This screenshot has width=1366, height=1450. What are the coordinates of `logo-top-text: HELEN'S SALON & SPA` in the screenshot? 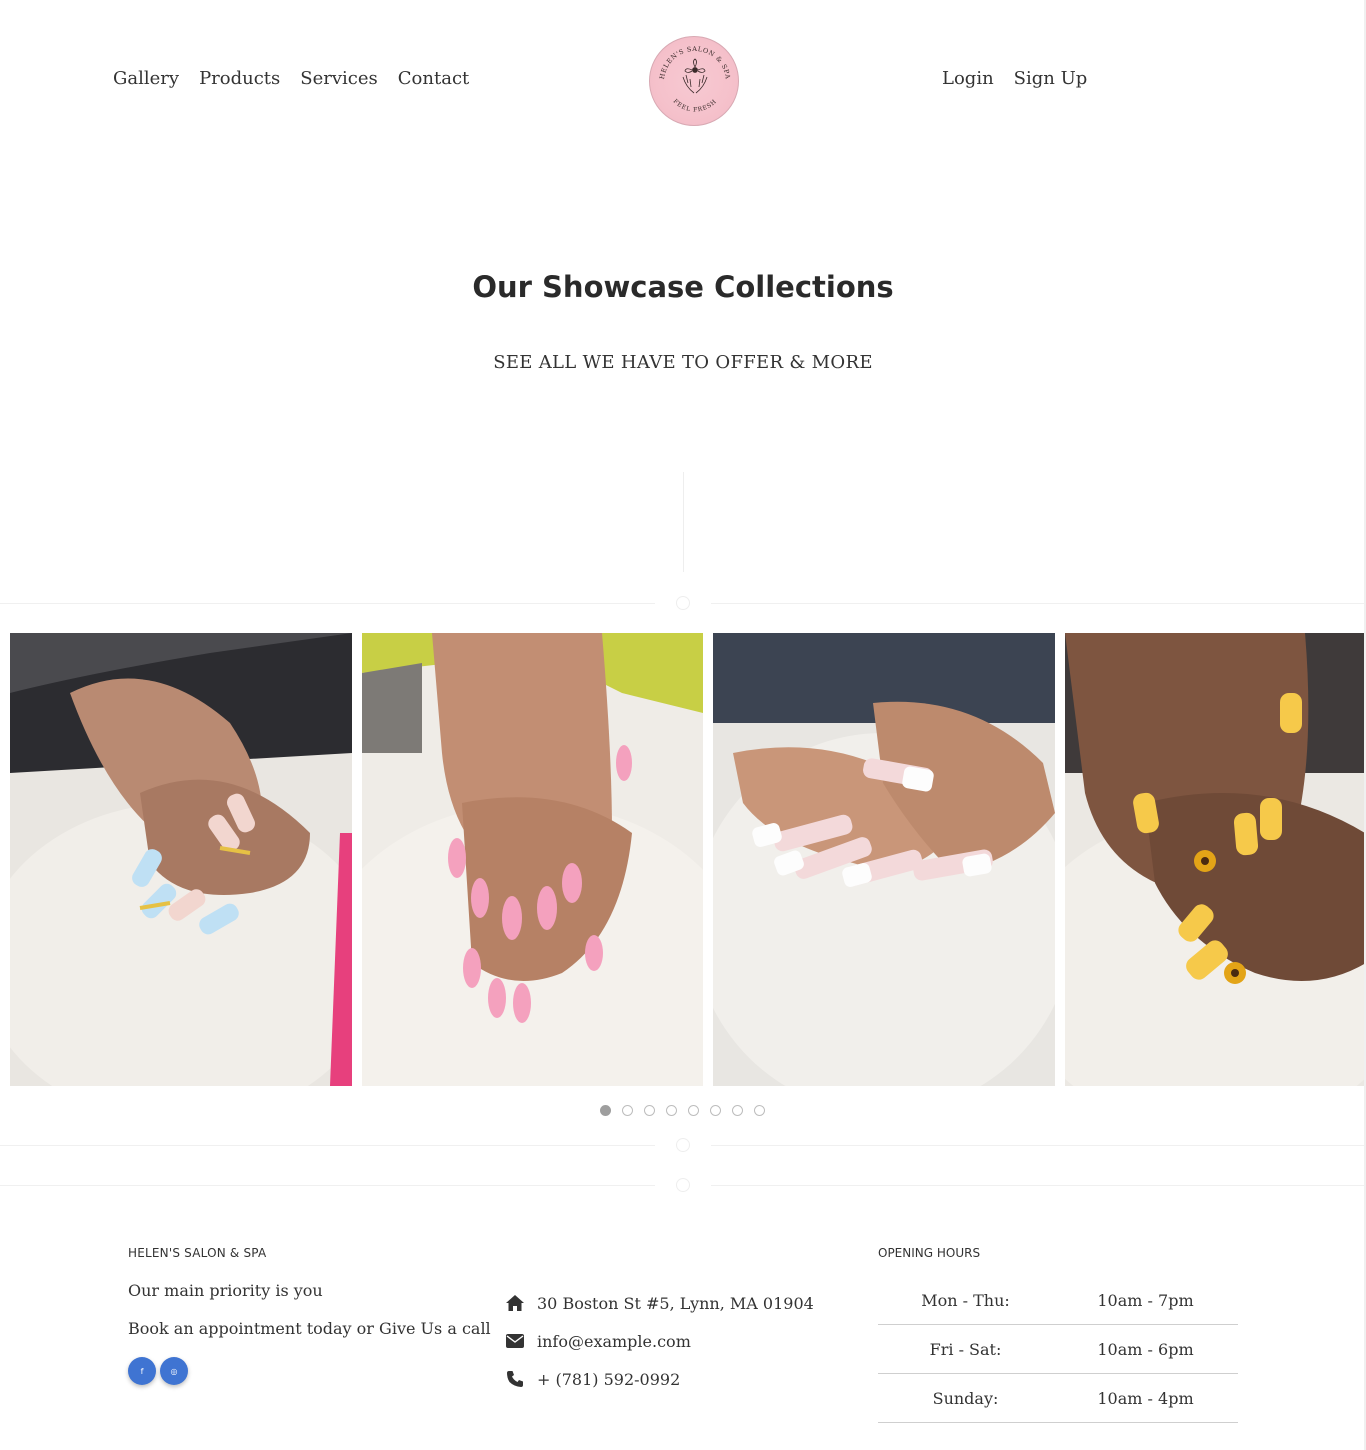 It's located at (694, 62).